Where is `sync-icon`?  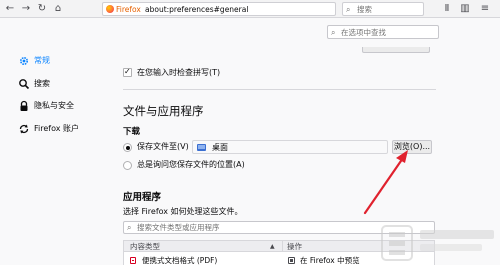
sync-icon is located at coordinates (24, 129).